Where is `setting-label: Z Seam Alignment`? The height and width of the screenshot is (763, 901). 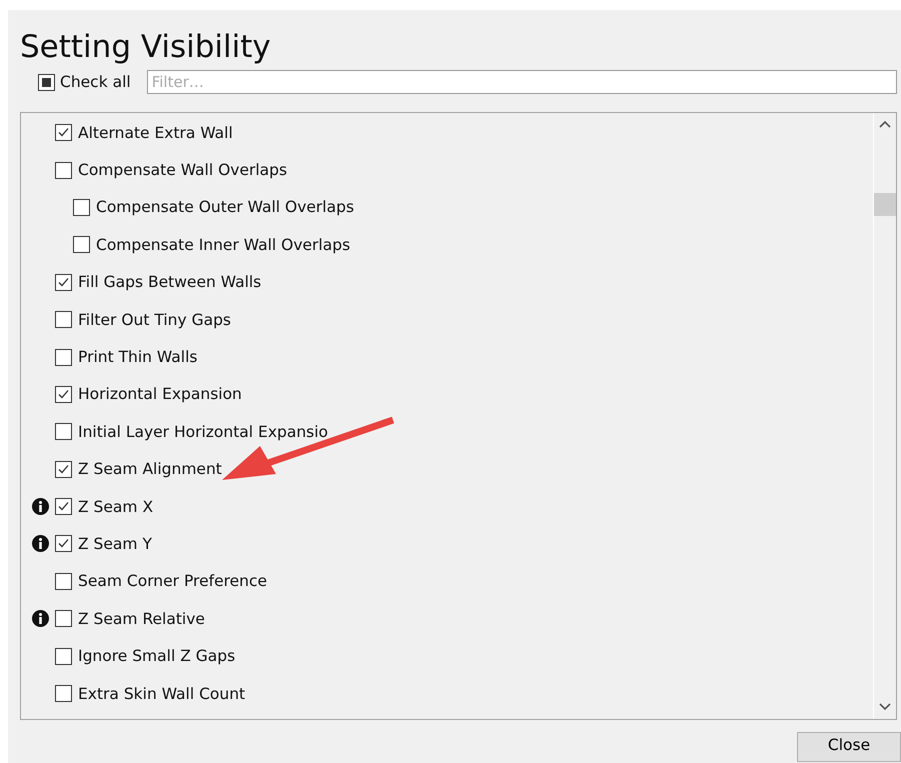
setting-label: Z Seam Alignment is located at coordinates (150, 469).